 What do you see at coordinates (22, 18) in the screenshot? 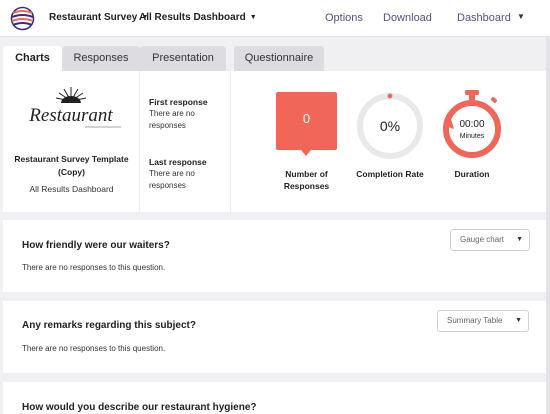
I see `app-logo-icon` at bounding box center [22, 18].